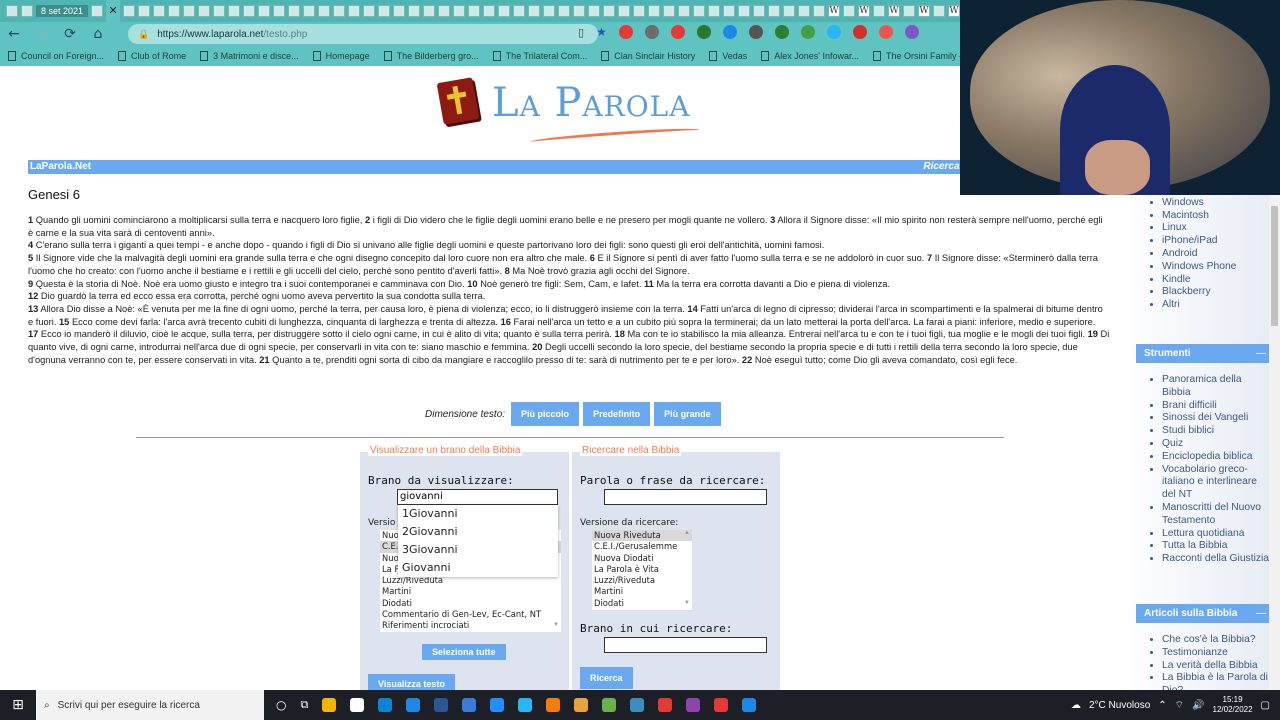 This screenshot has height=720, width=1280. Describe the element at coordinates (687, 414) in the screenshot. I see `text-larger-button: Più grande` at that location.